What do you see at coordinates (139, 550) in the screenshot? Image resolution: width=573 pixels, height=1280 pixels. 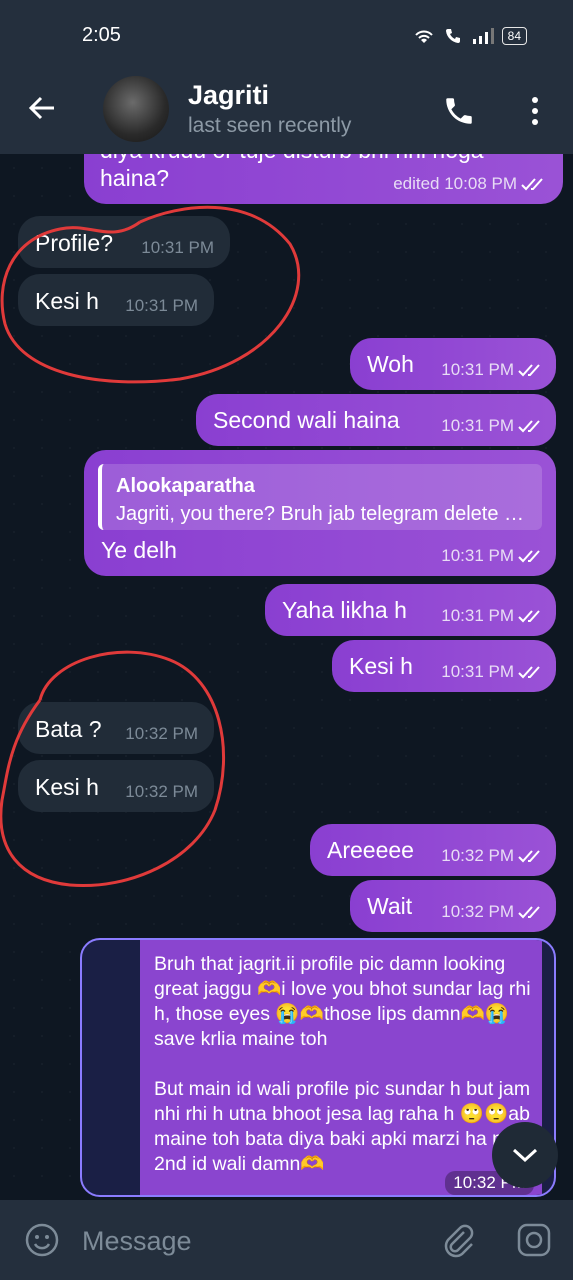 I see `message-text: Ye delh` at bounding box center [139, 550].